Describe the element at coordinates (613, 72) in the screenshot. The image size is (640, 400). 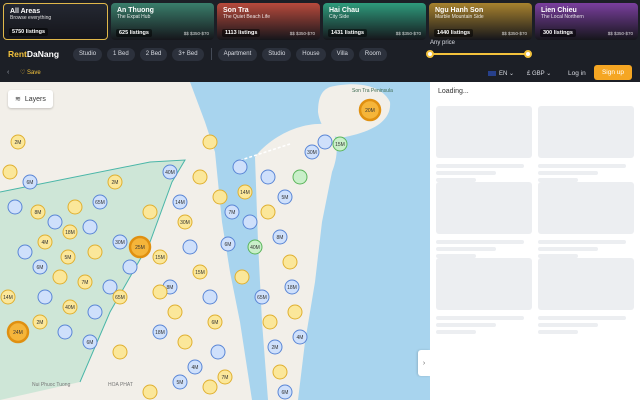
I see `signup-button: Sign up` at that location.